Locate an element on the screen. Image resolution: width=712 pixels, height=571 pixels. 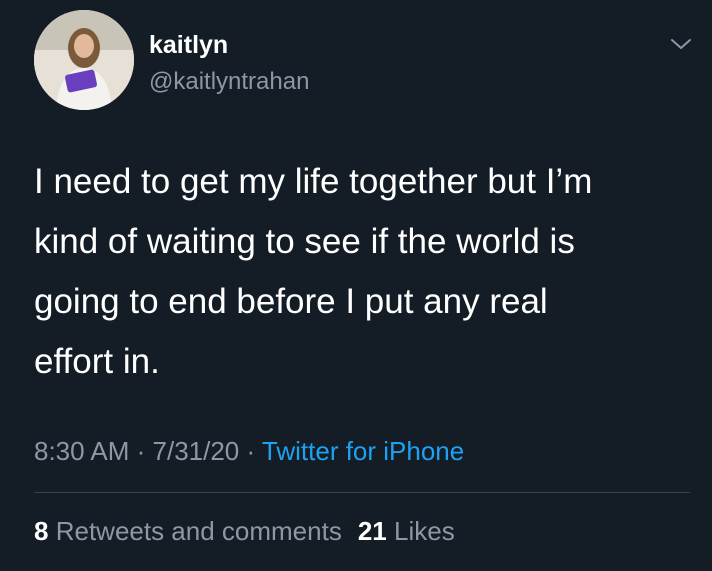
divider is located at coordinates (362, 492).